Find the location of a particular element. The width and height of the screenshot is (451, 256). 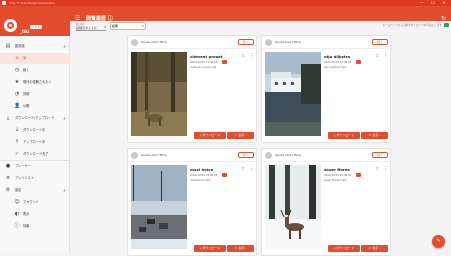

search-icon: ⌕ is located at coordinates (143, 26).